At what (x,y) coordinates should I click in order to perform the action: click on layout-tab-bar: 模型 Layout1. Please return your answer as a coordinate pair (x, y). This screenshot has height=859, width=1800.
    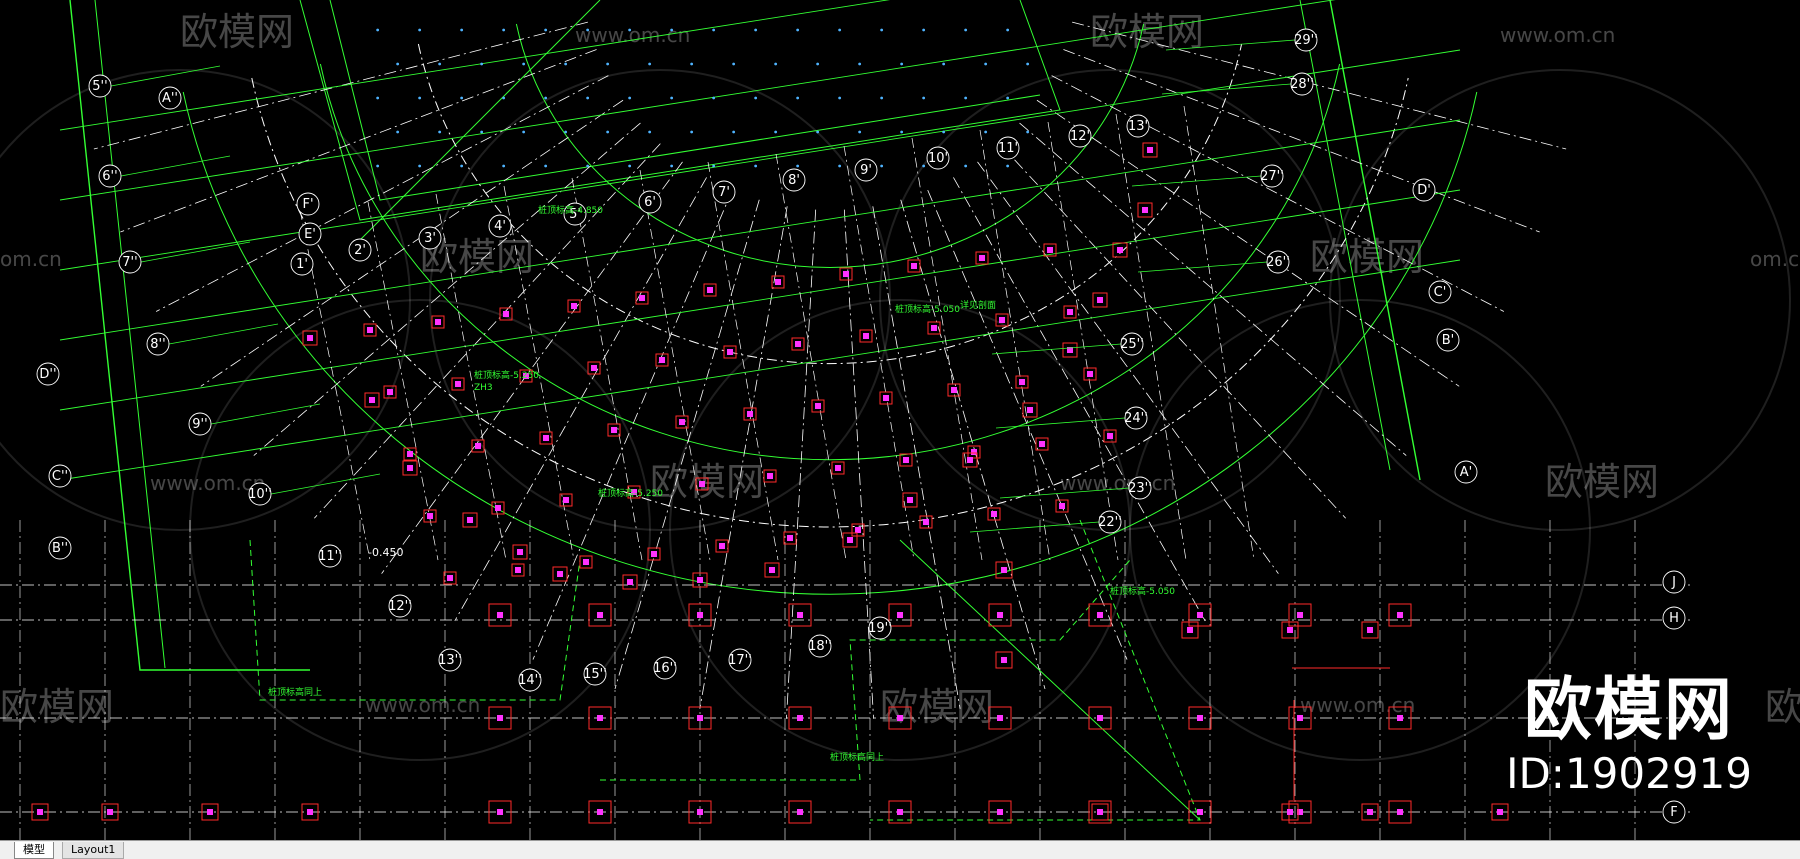
    Looking at the image, I should click on (900, 849).